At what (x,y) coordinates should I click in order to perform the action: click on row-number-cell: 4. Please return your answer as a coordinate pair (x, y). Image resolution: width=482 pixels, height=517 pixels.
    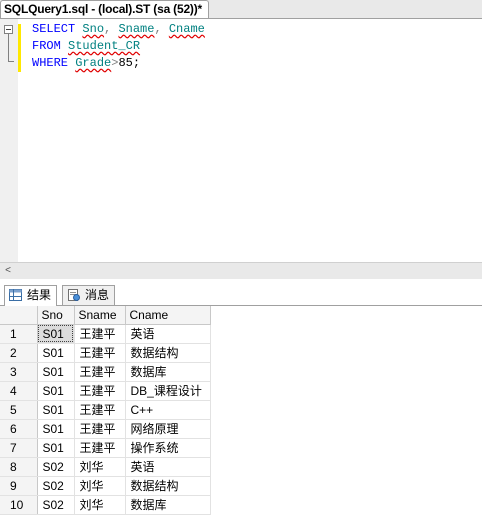
    Looking at the image, I should click on (19, 391).